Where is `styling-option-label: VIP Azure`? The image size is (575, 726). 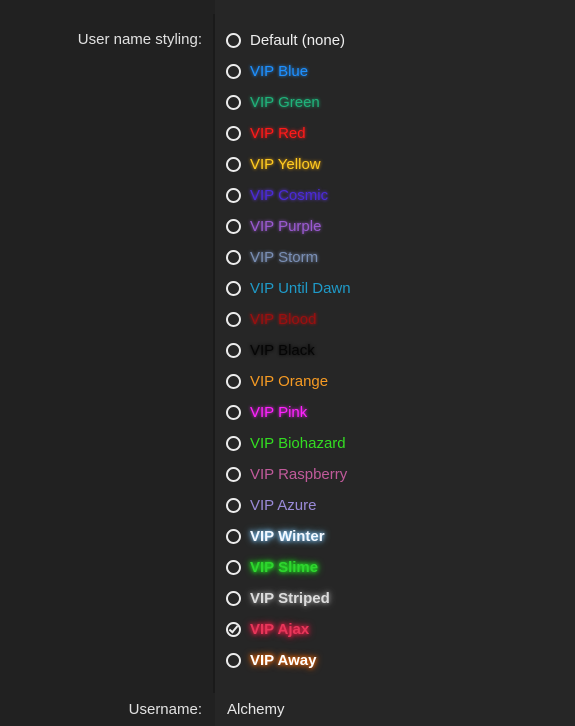
styling-option-label: VIP Azure is located at coordinates (283, 505).